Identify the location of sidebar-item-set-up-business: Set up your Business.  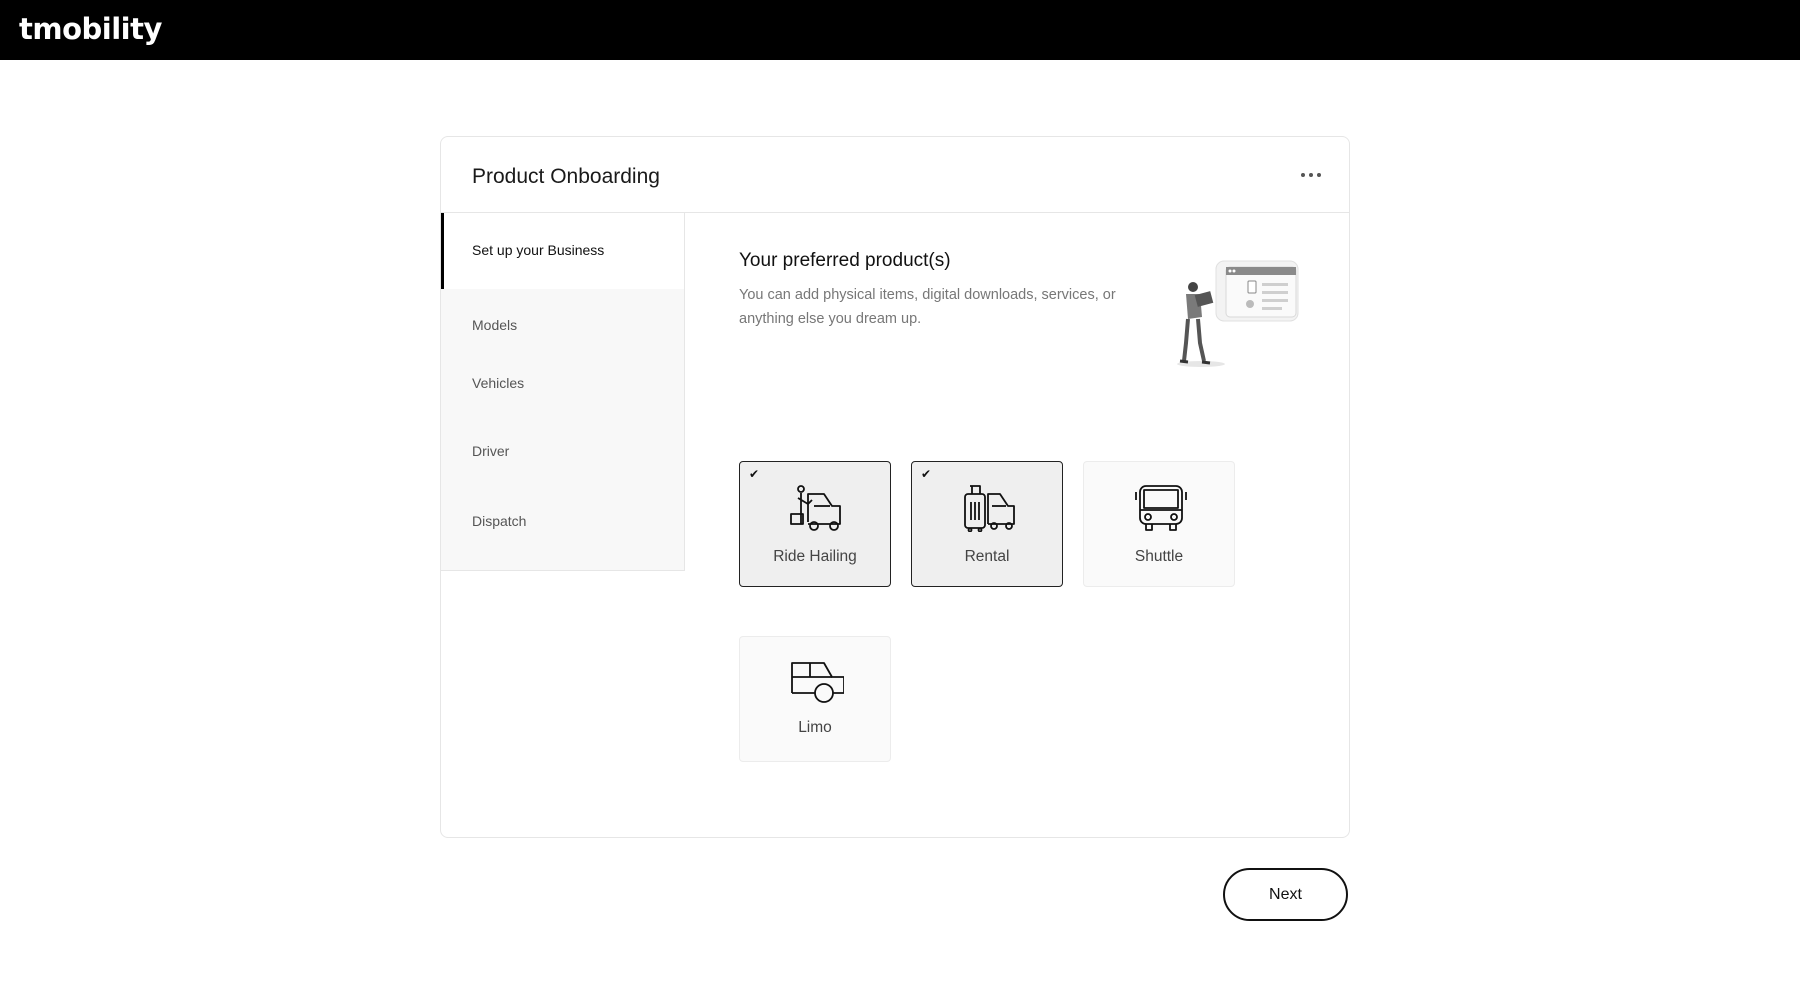
(562, 251).